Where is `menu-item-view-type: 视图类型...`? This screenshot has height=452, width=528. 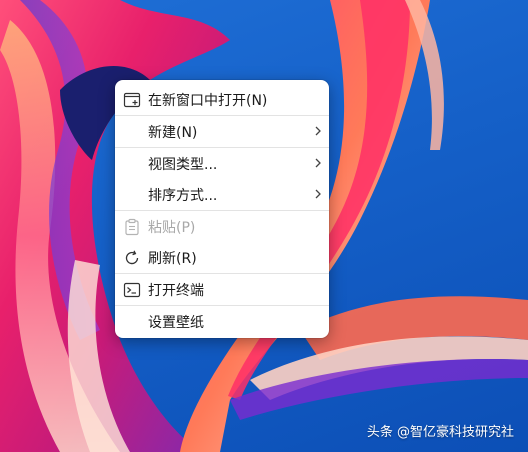 menu-item-view-type: 视图类型... is located at coordinates (222, 163).